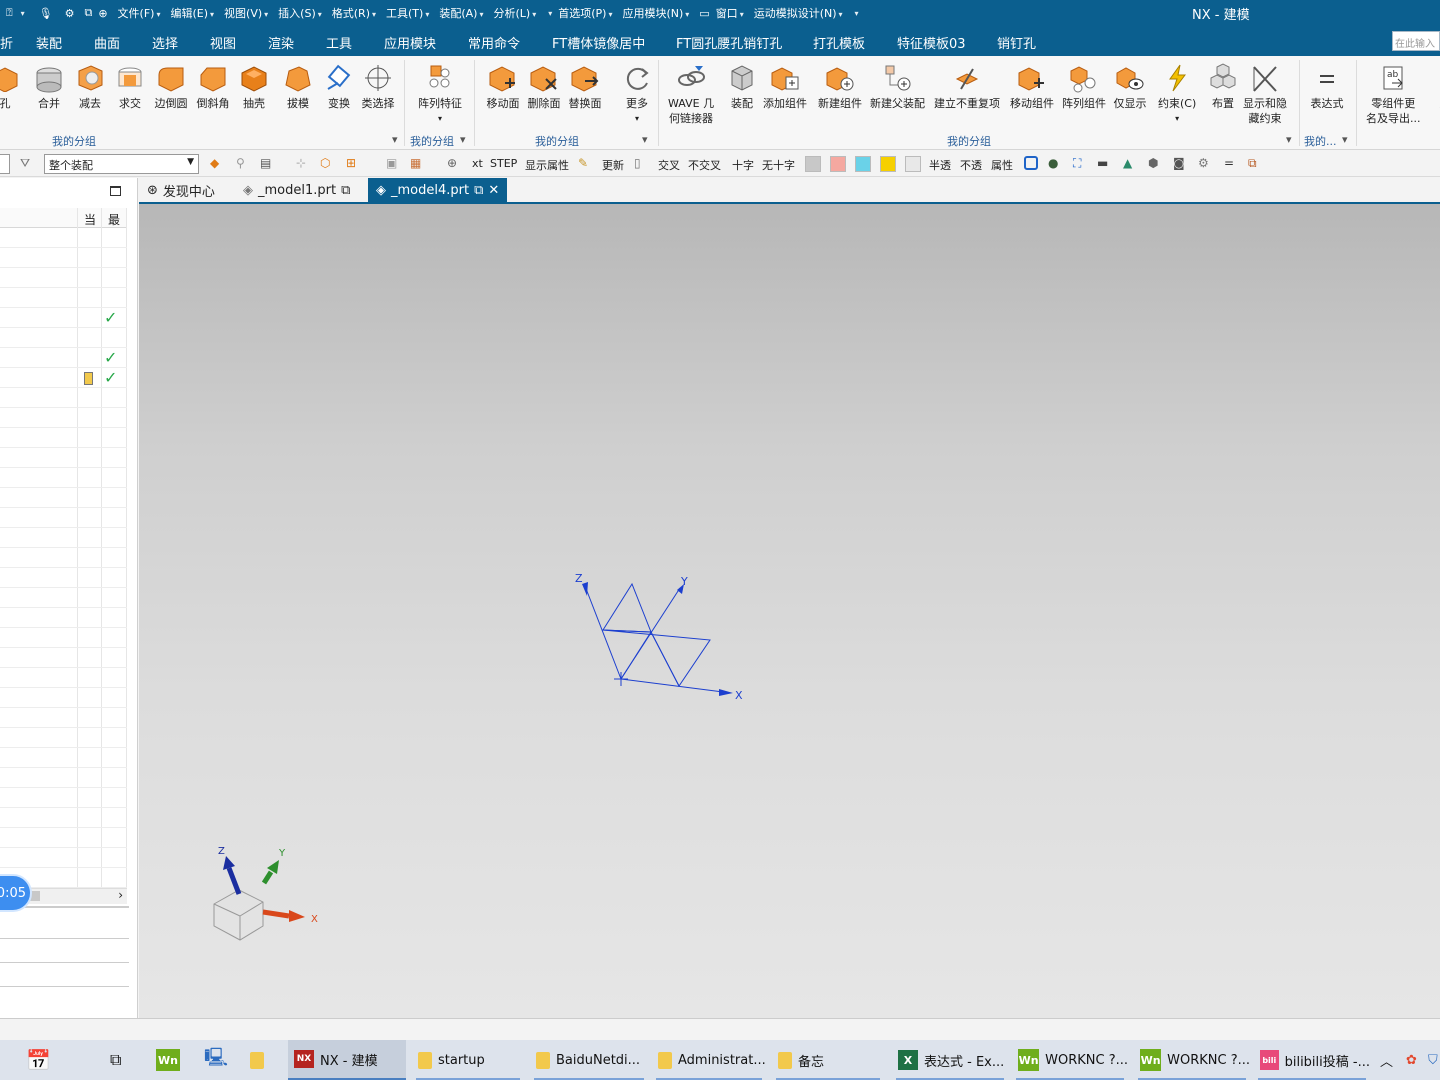 The height and width of the screenshot is (1080, 1440). I want to click on subtract-button: 减去, so click(90, 85).